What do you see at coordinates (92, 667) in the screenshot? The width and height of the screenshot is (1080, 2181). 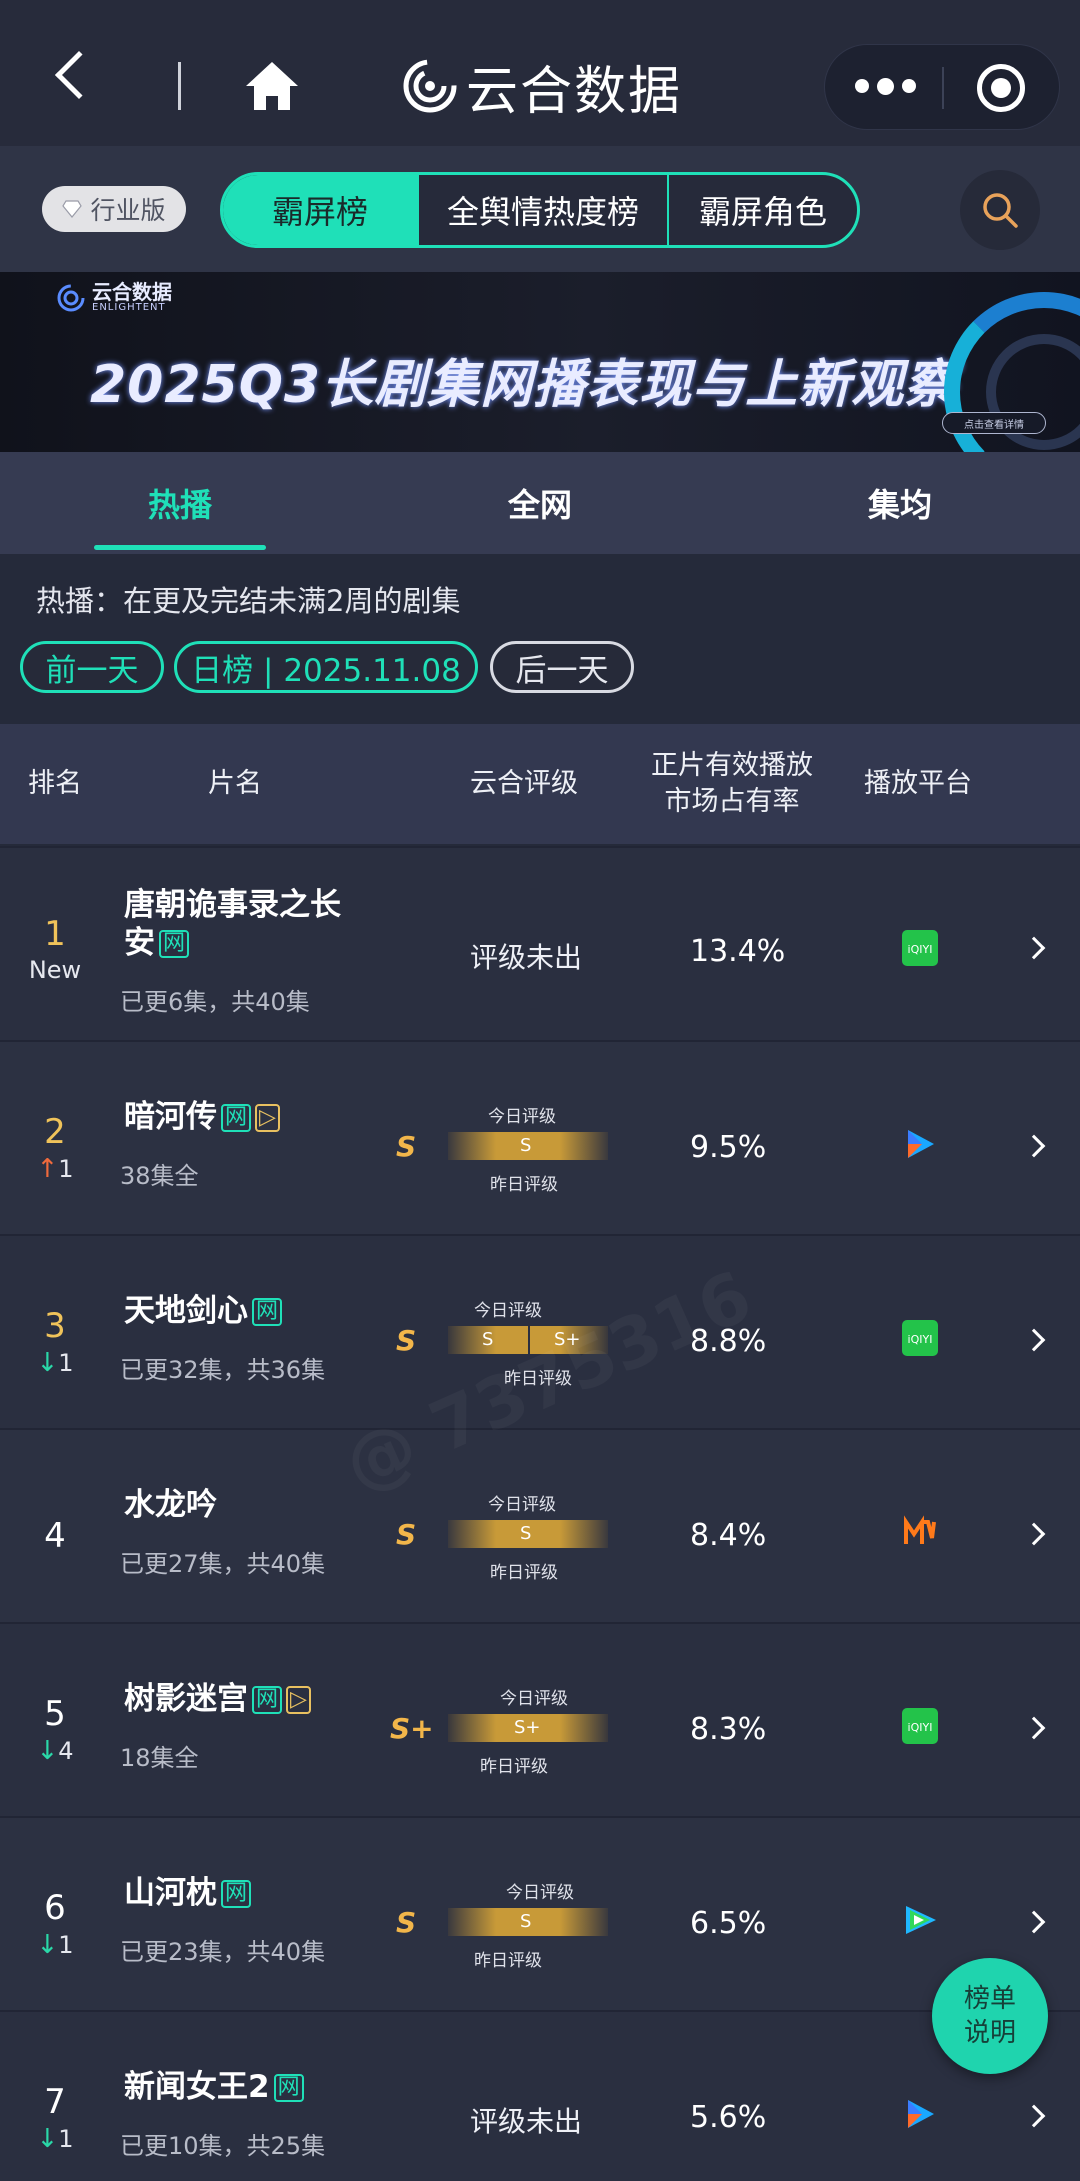 I see `prev-day-button: 前一天` at bounding box center [92, 667].